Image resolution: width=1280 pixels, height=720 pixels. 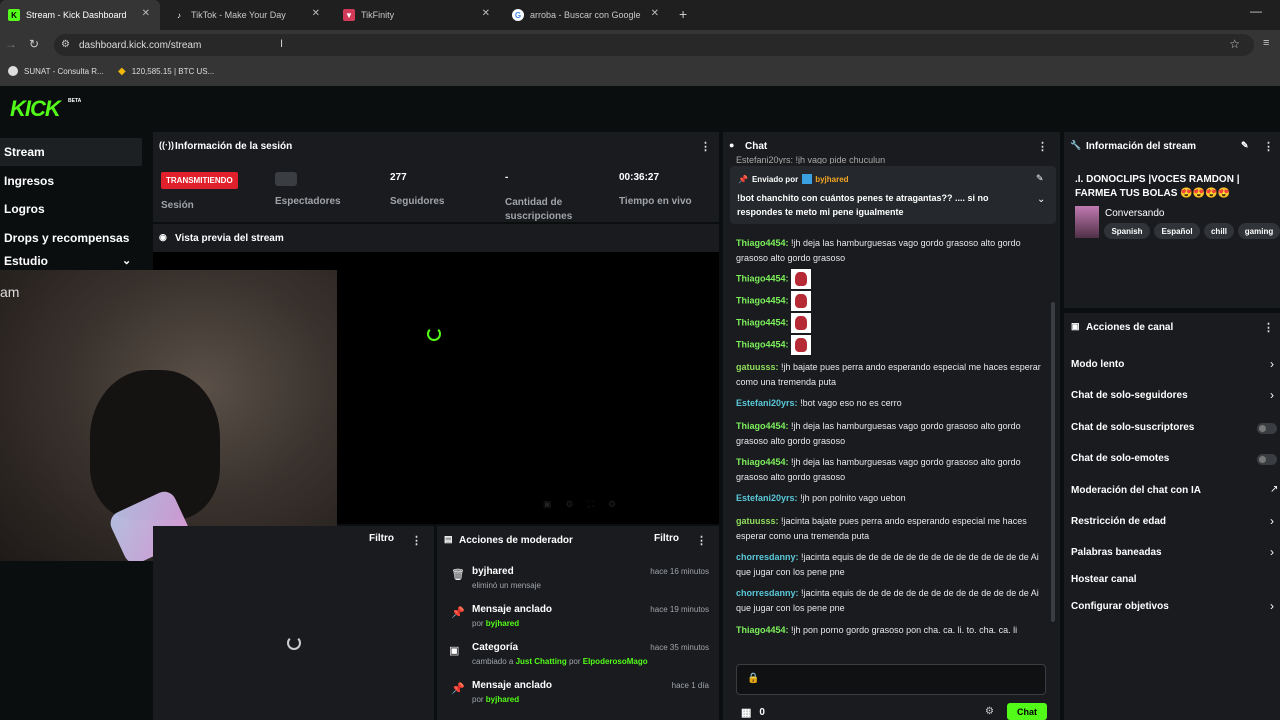 What do you see at coordinates (71, 209) in the screenshot?
I see `sidebar-item-logros: Logros` at bounding box center [71, 209].